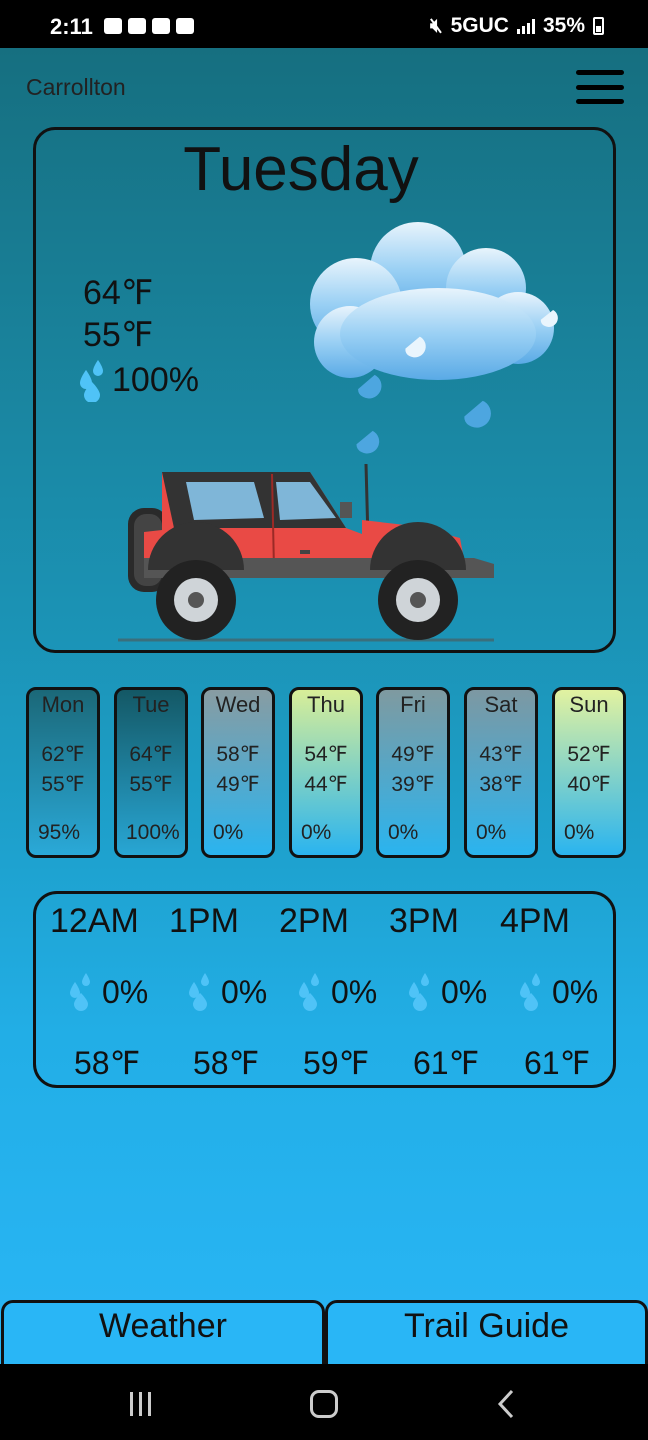  What do you see at coordinates (113, 26) in the screenshot?
I see `message-icon` at bounding box center [113, 26].